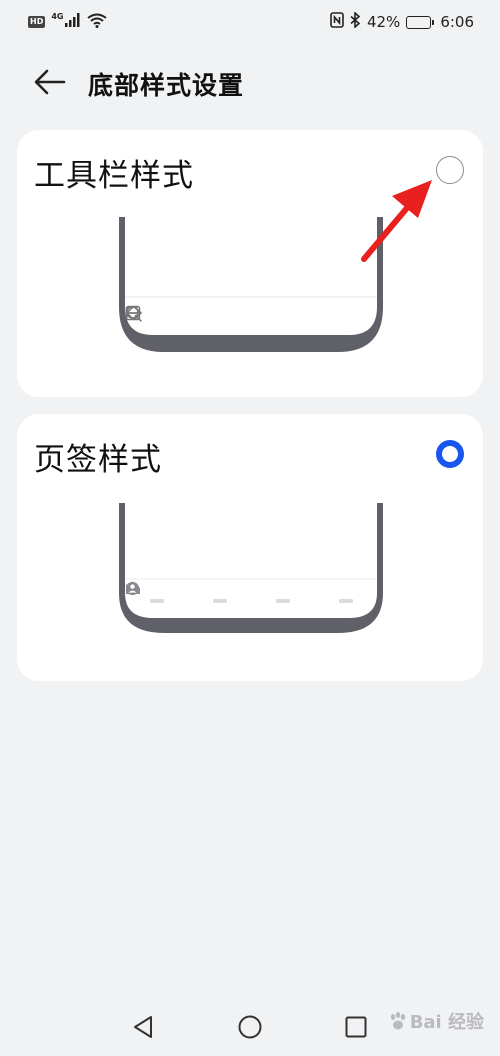 Image resolution: width=500 pixels, height=1056 pixels. I want to click on back-arrow-icon, so click(50, 82).